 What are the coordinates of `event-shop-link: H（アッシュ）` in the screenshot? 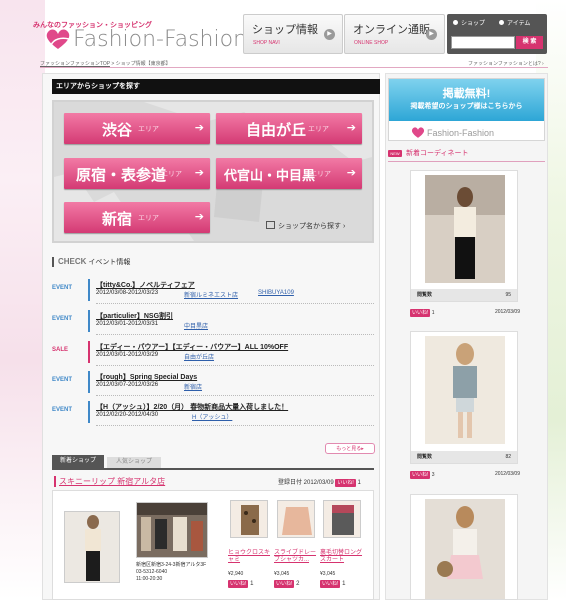 It's located at (212, 416).